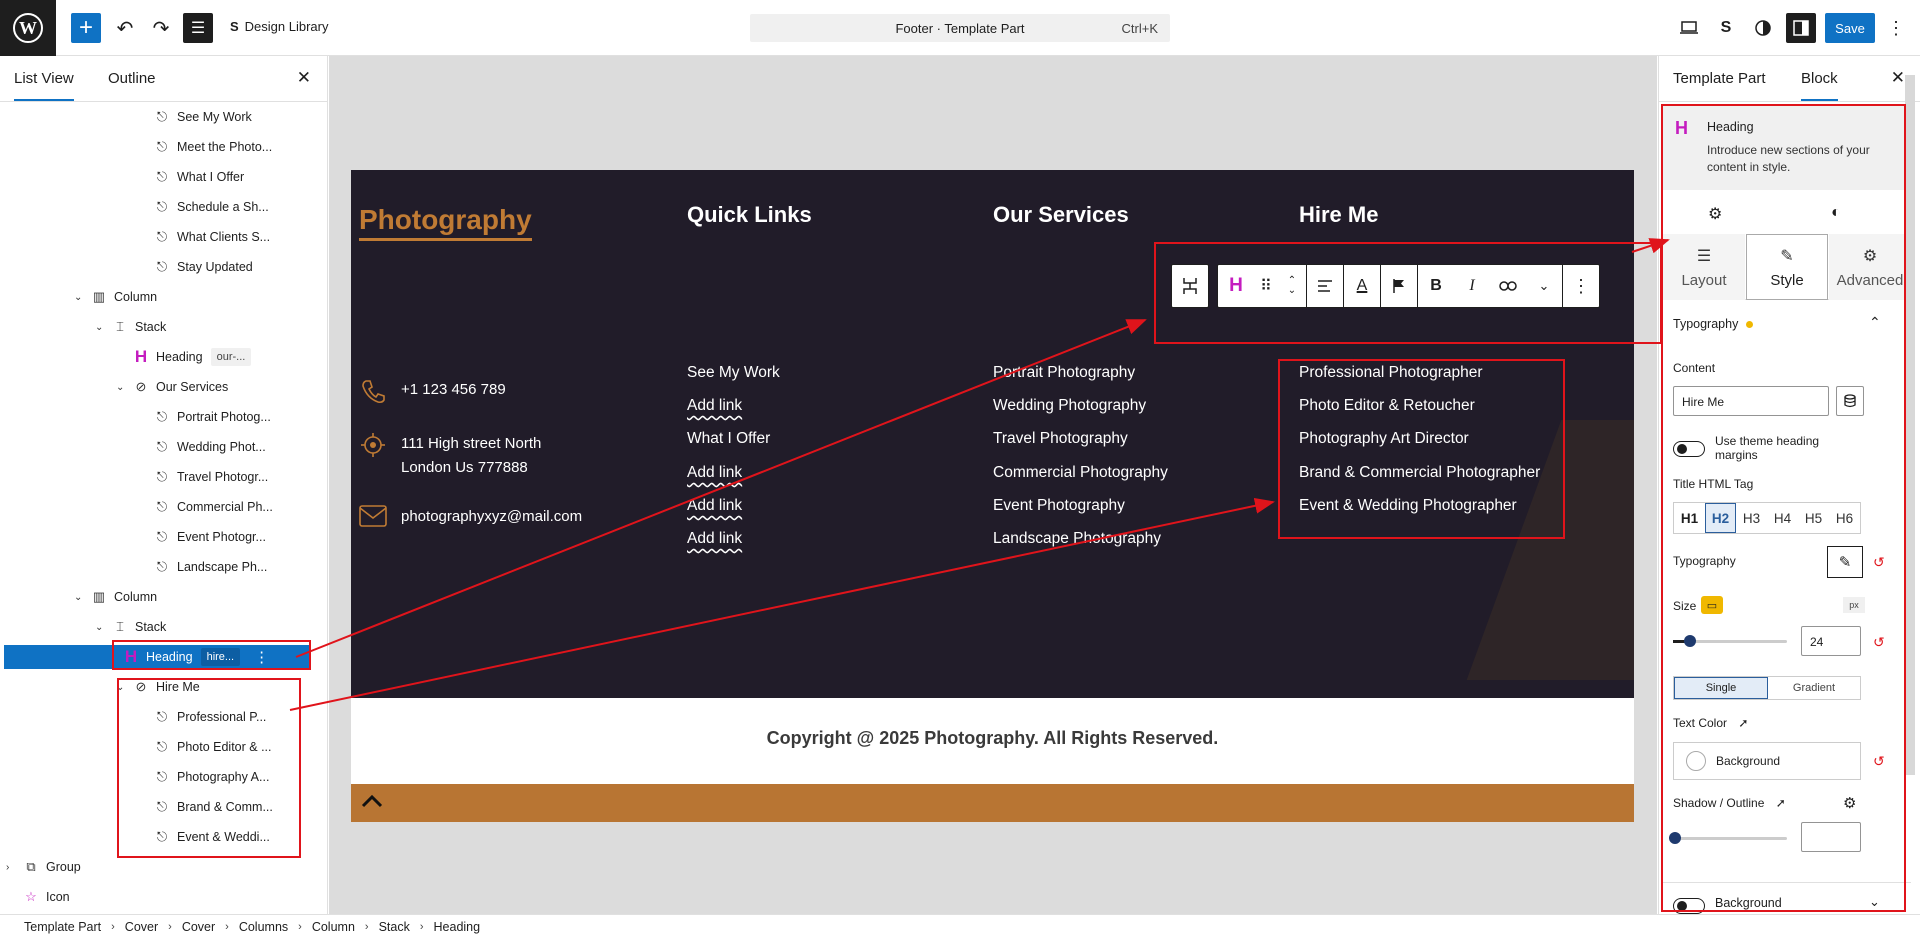 The image size is (1920, 938). What do you see at coordinates (1751, 518) in the screenshot?
I see `tag-h3: H3` at bounding box center [1751, 518].